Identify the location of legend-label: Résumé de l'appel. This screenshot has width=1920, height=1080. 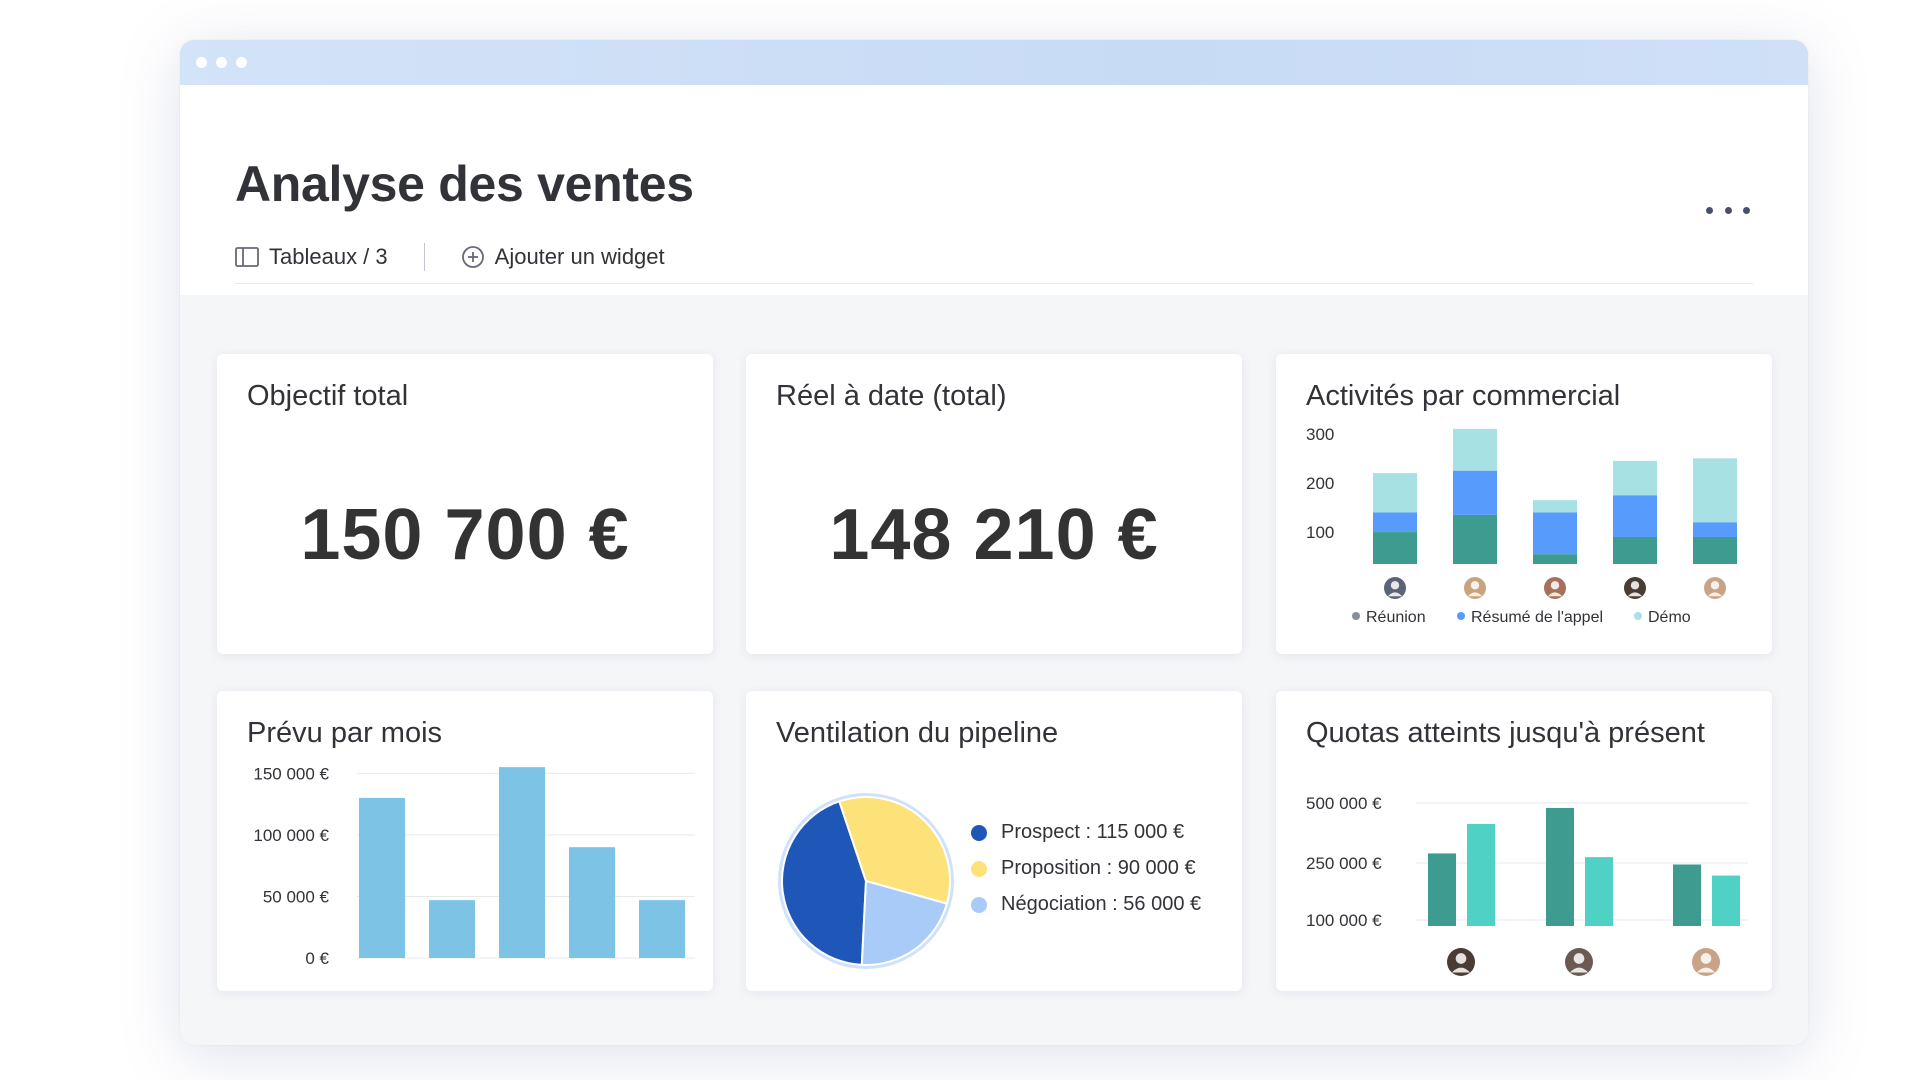
(1537, 617).